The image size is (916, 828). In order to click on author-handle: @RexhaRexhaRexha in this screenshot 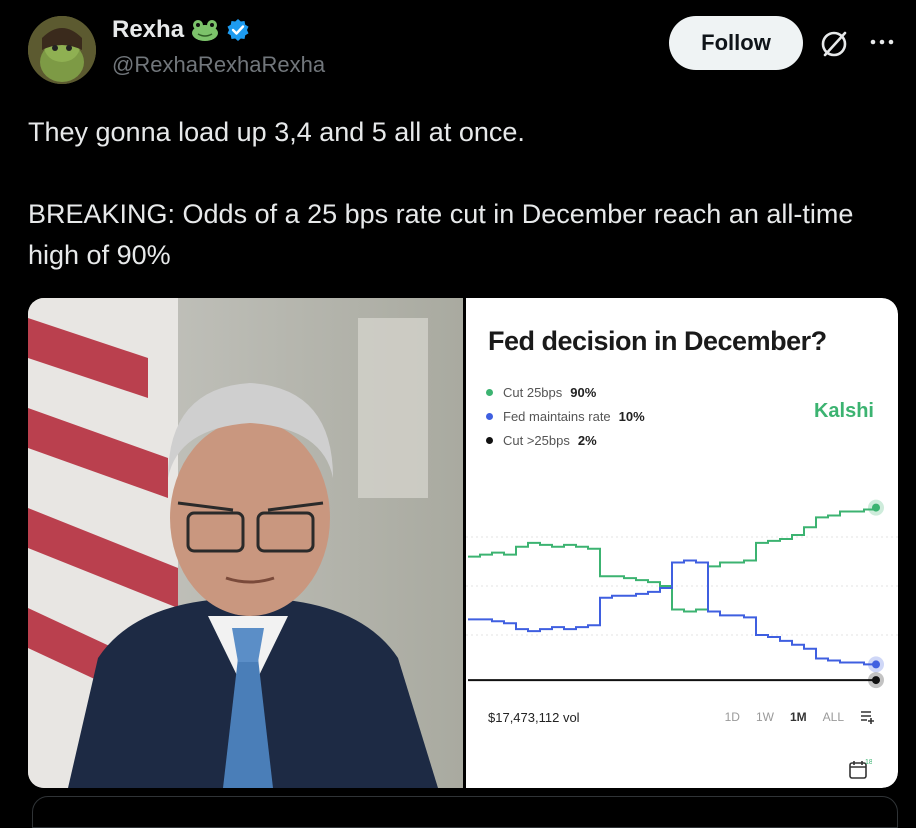, I will do `click(218, 65)`.